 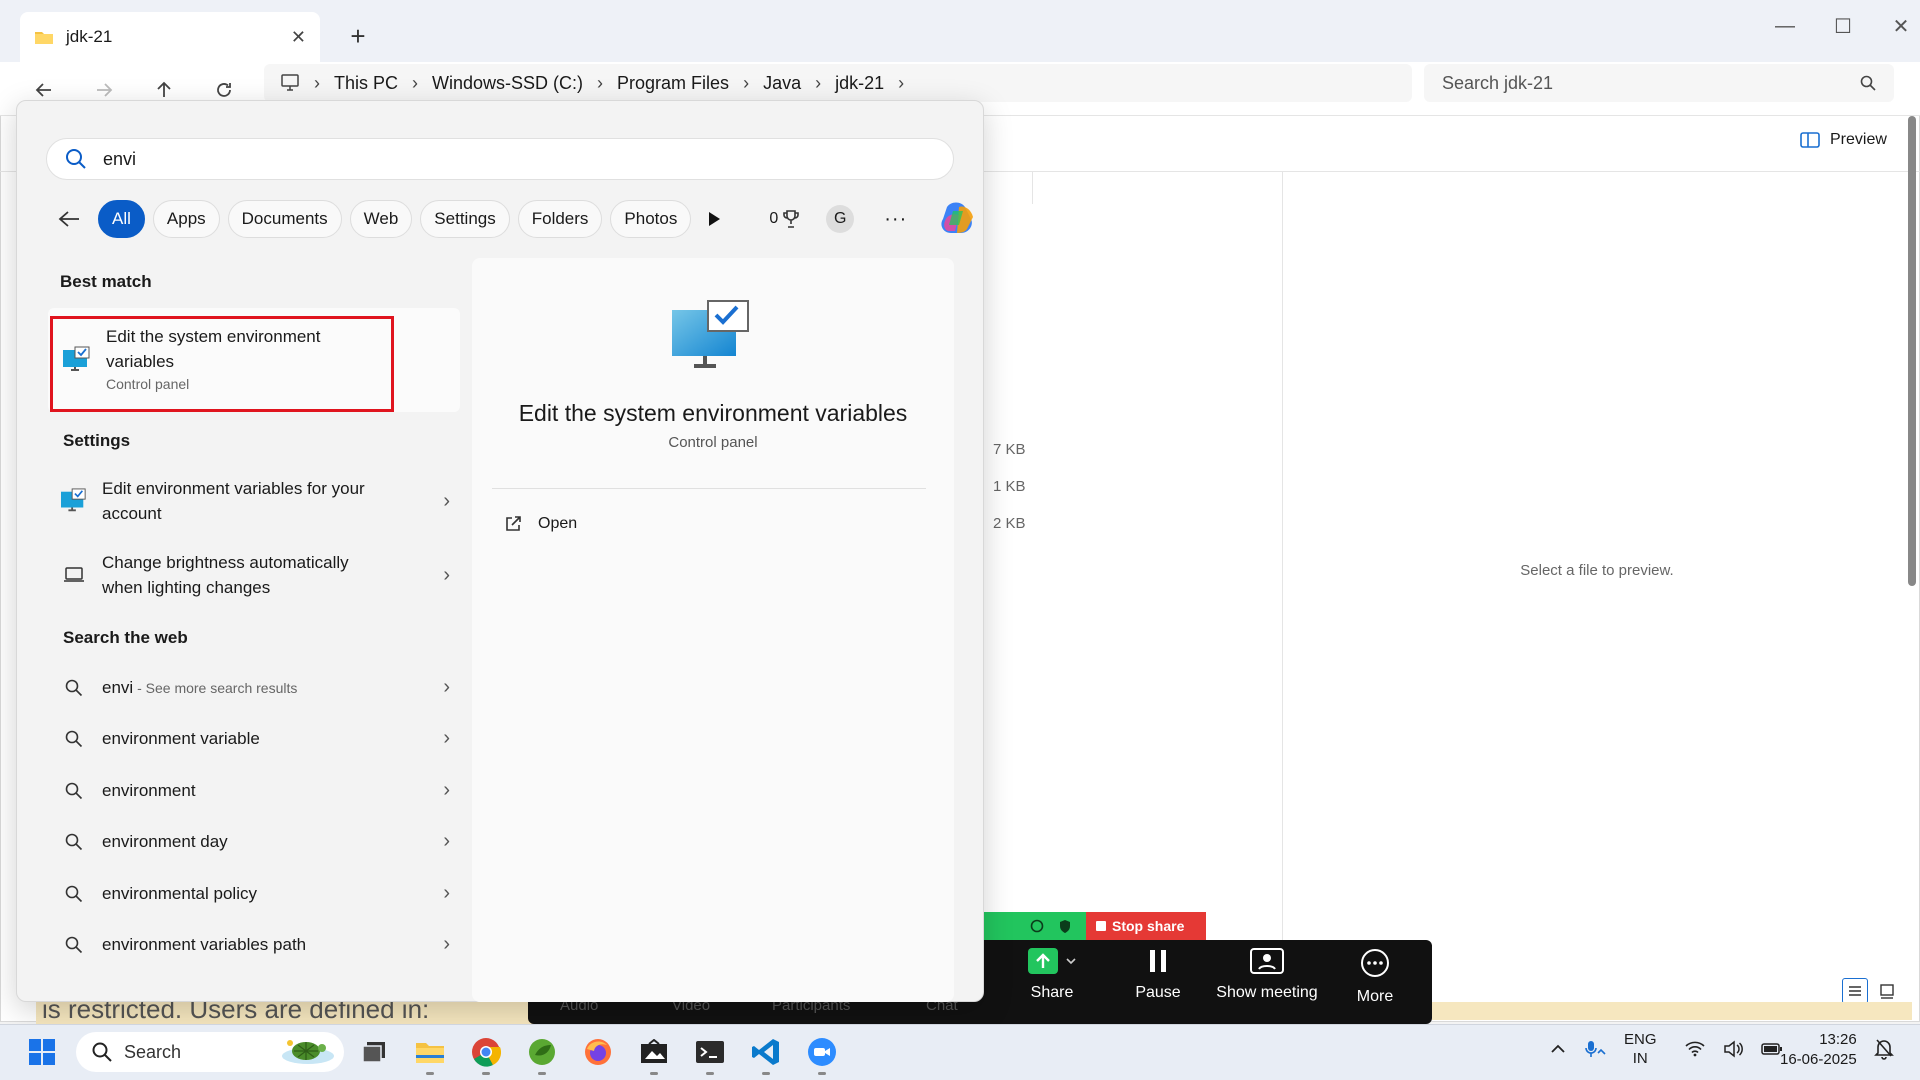 What do you see at coordinates (1884, 1049) in the screenshot?
I see `notification-bell-icon` at bounding box center [1884, 1049].